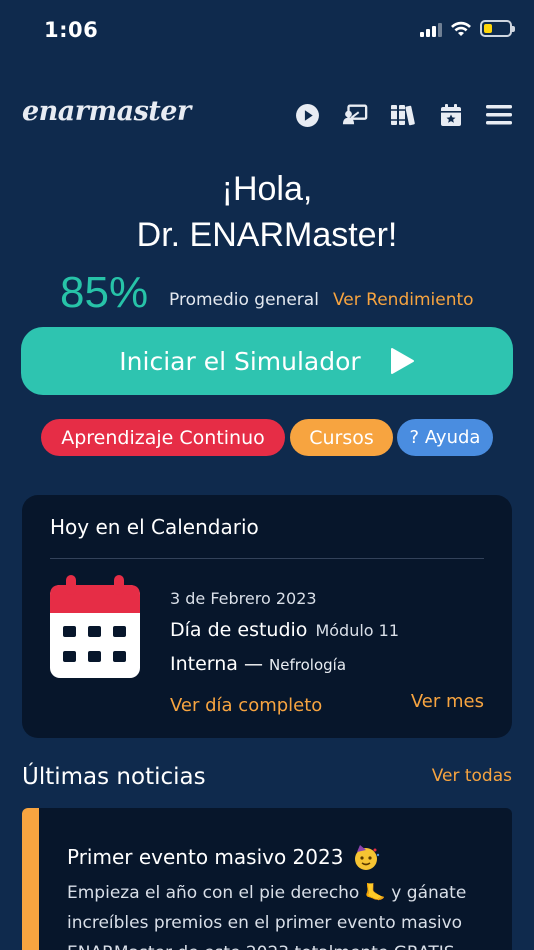 Image resolution: width=534 pixels, height=950 pixels. What do you see at coordinates (246, 705) in the screenshot?
I see `view-full-day-link: Ver día completo` at bounding box center [246, 705].